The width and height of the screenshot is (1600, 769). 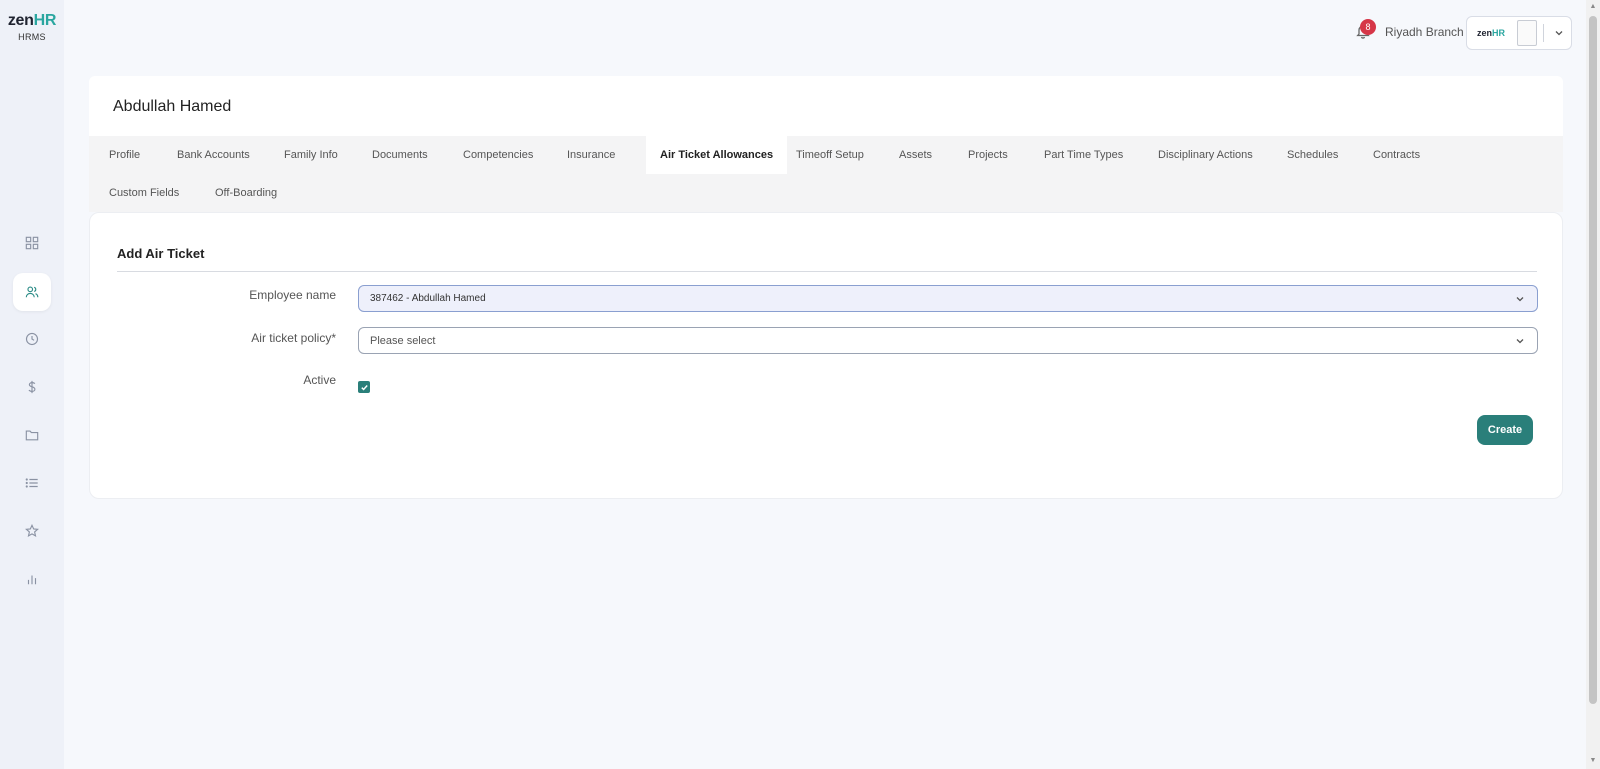 What do you see at coordinates (1312, 155) in the screenshot?
I see `tab-schedules: Schedules` at bounding box center [1312, 155].